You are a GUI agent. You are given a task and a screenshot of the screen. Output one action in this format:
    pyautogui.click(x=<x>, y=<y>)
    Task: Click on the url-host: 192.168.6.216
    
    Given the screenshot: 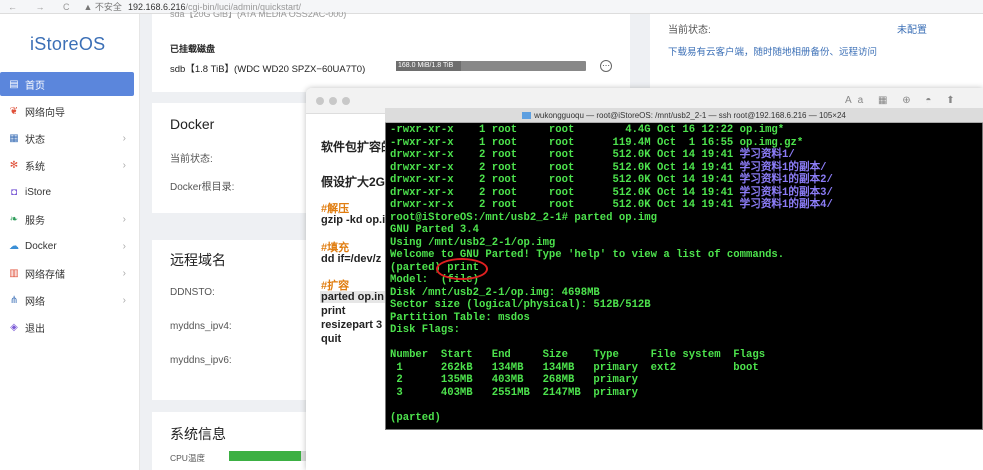 What is the action you would take?
    pyautogui.click(x=156, y=6)
    